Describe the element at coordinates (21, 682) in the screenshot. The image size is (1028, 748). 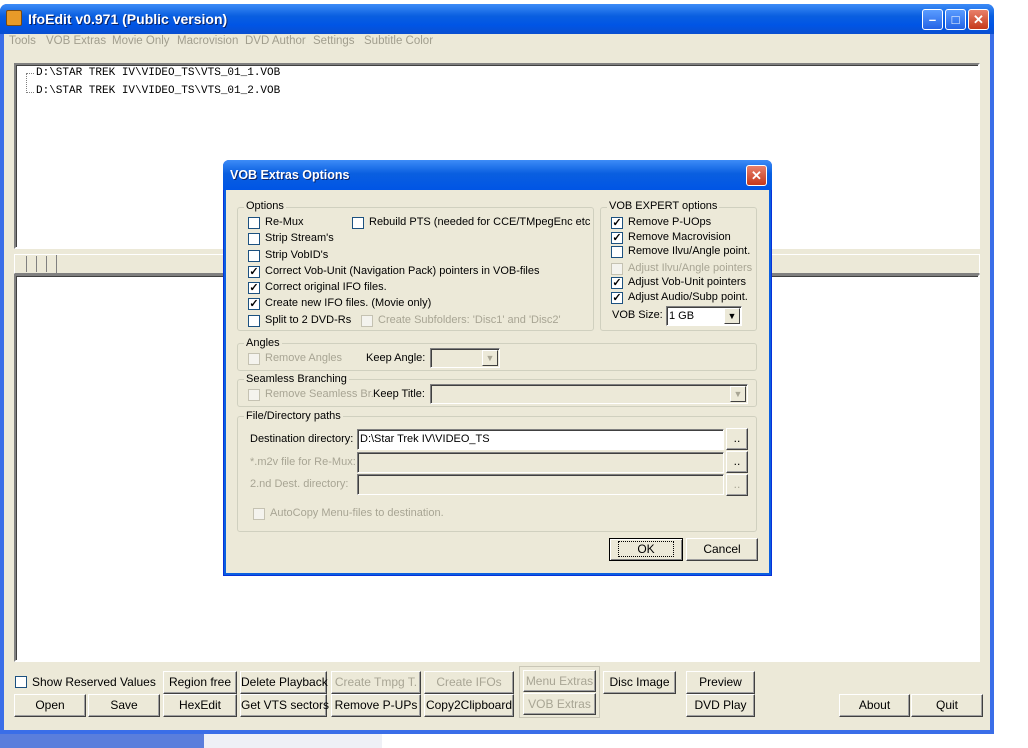
I see `show-reserved-checkbox` at that location.